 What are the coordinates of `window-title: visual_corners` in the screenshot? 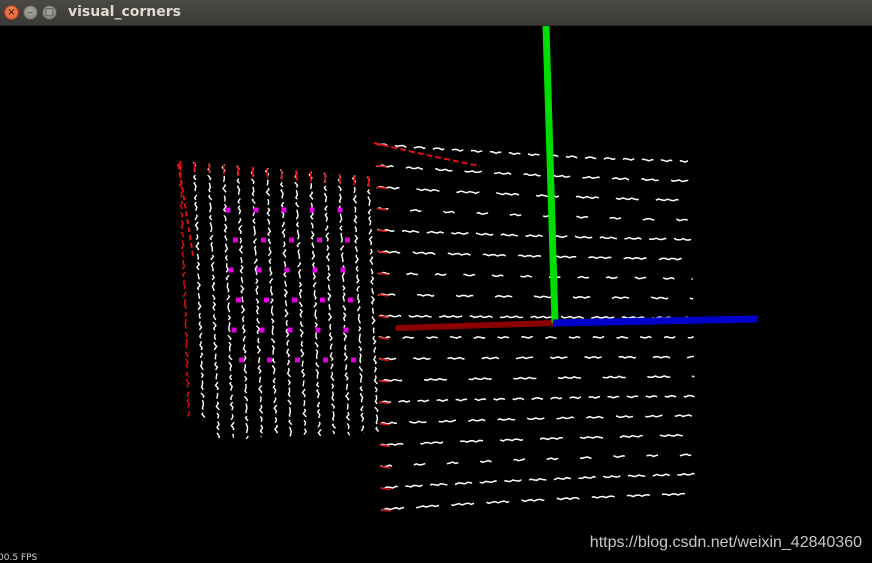 It's located at (124, 12).